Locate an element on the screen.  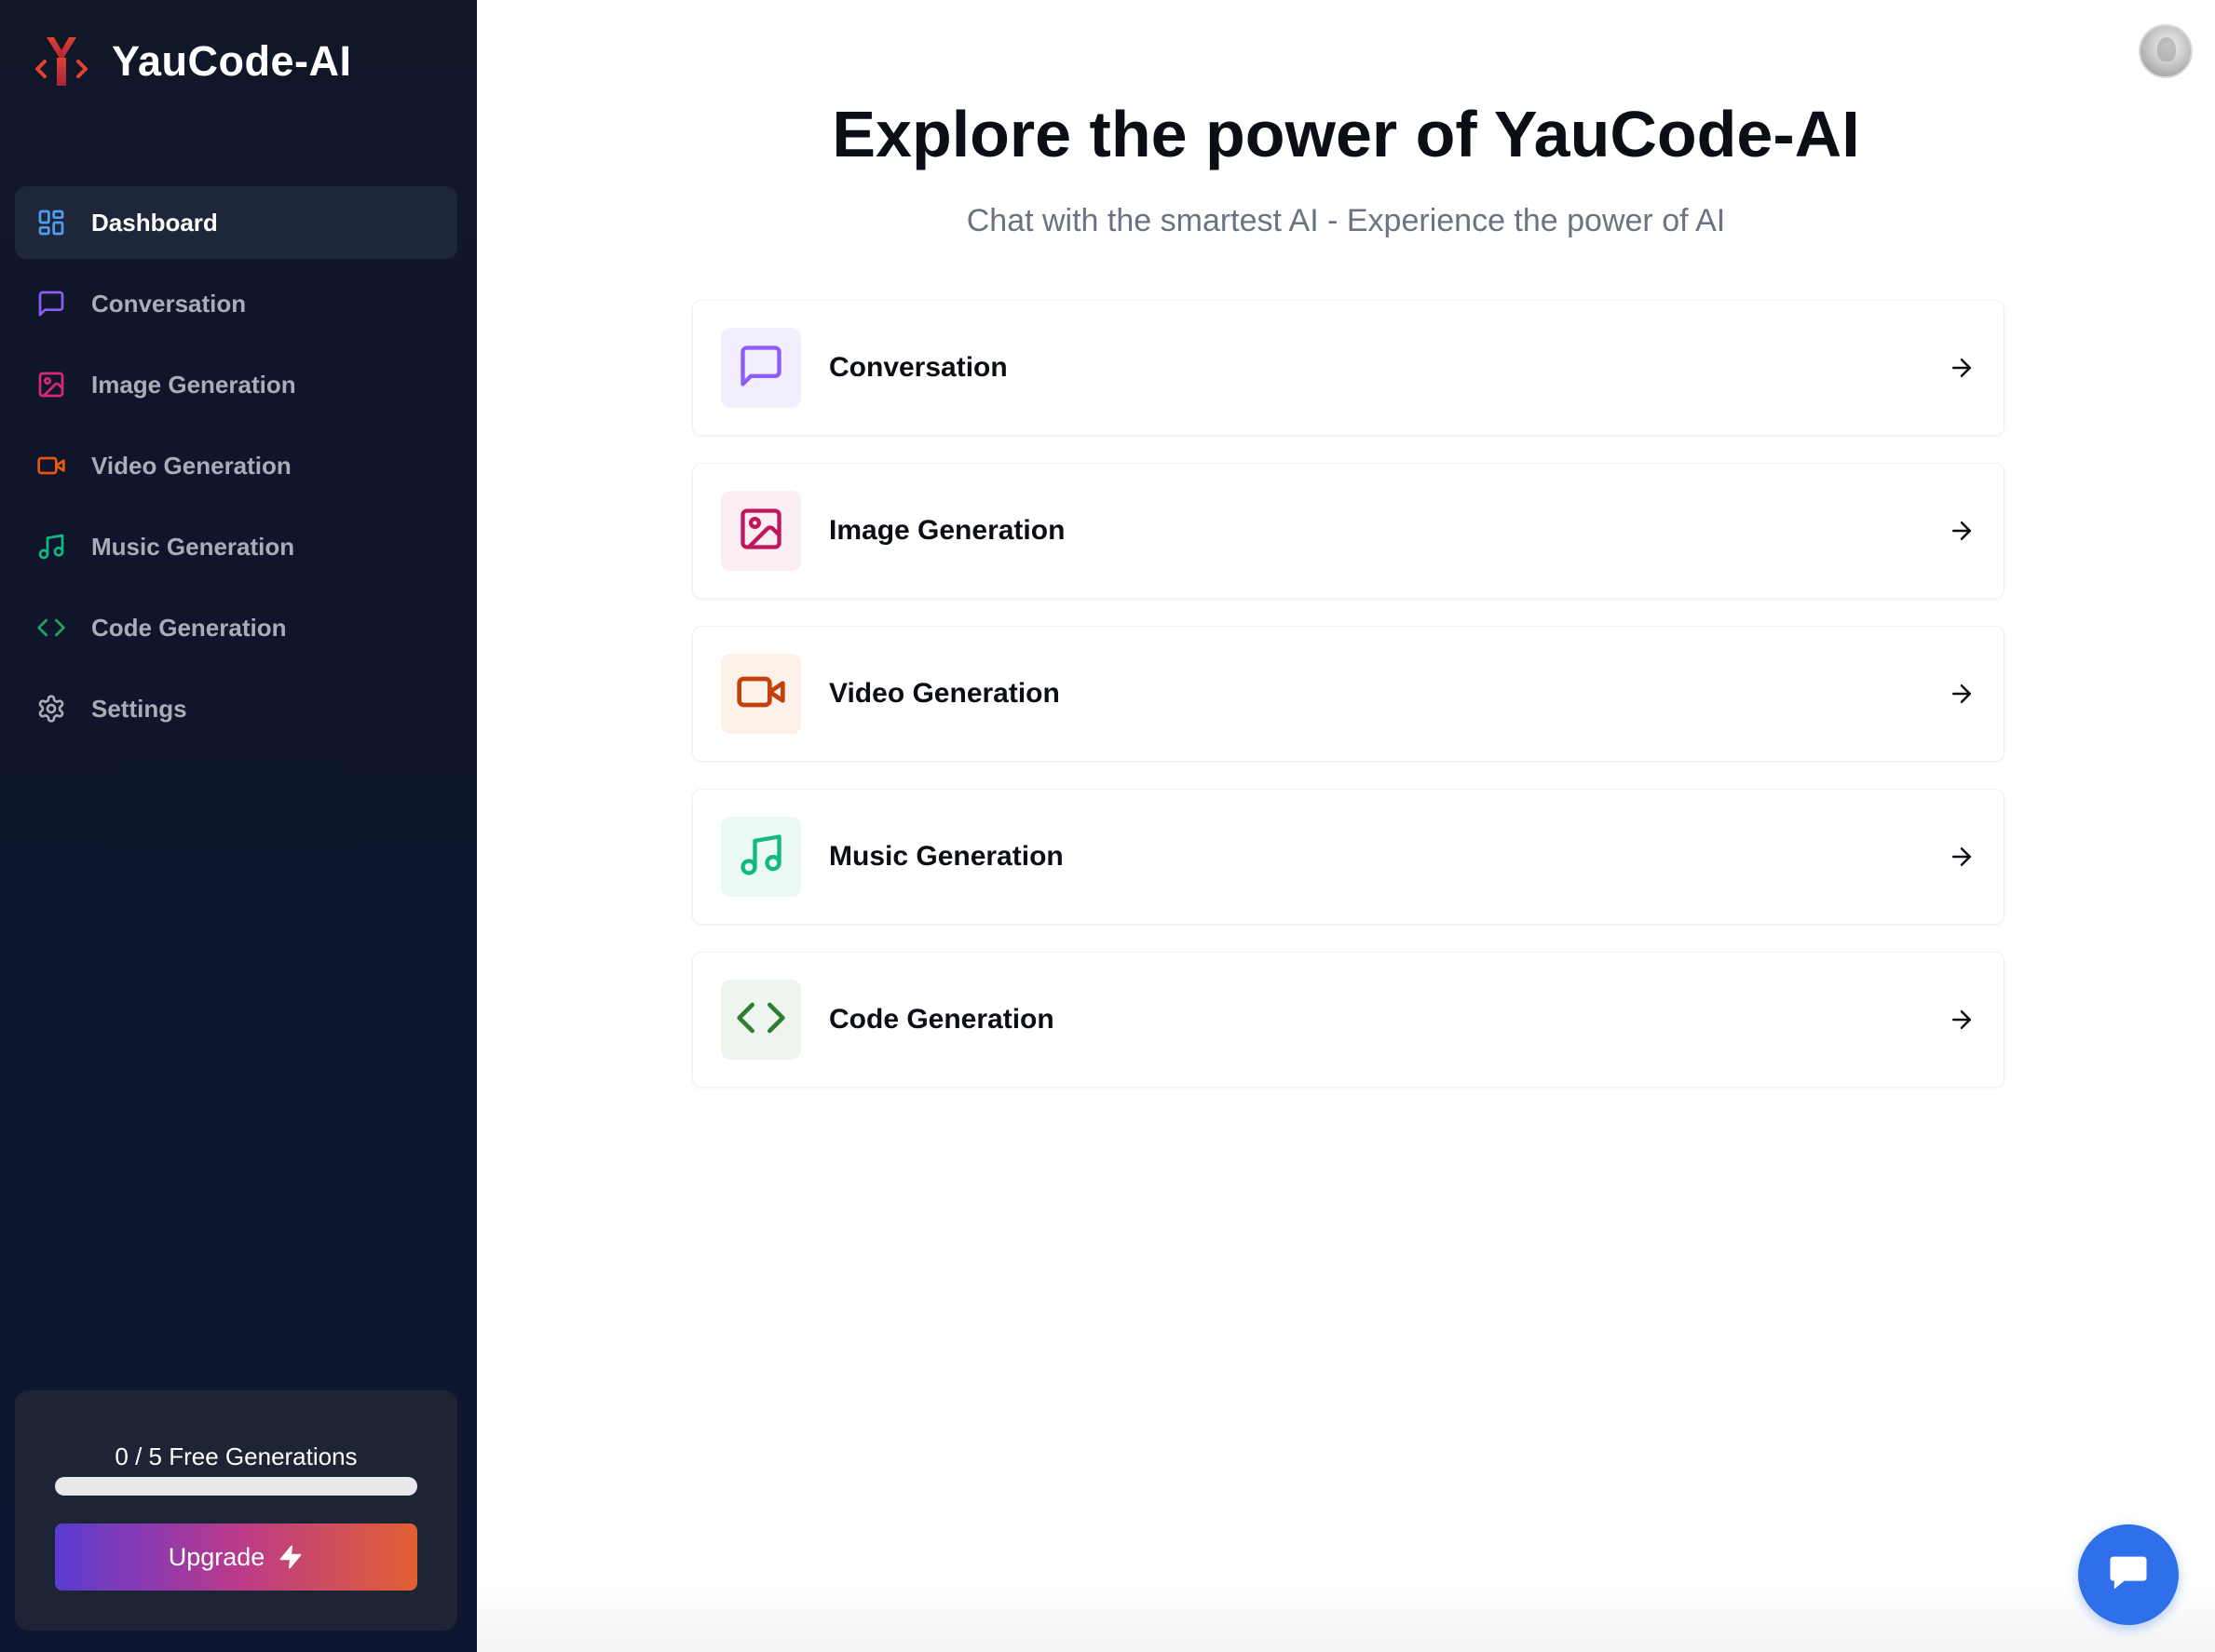
tool-card-image-generation: Image Generation is located at coordinates (1348, 531).